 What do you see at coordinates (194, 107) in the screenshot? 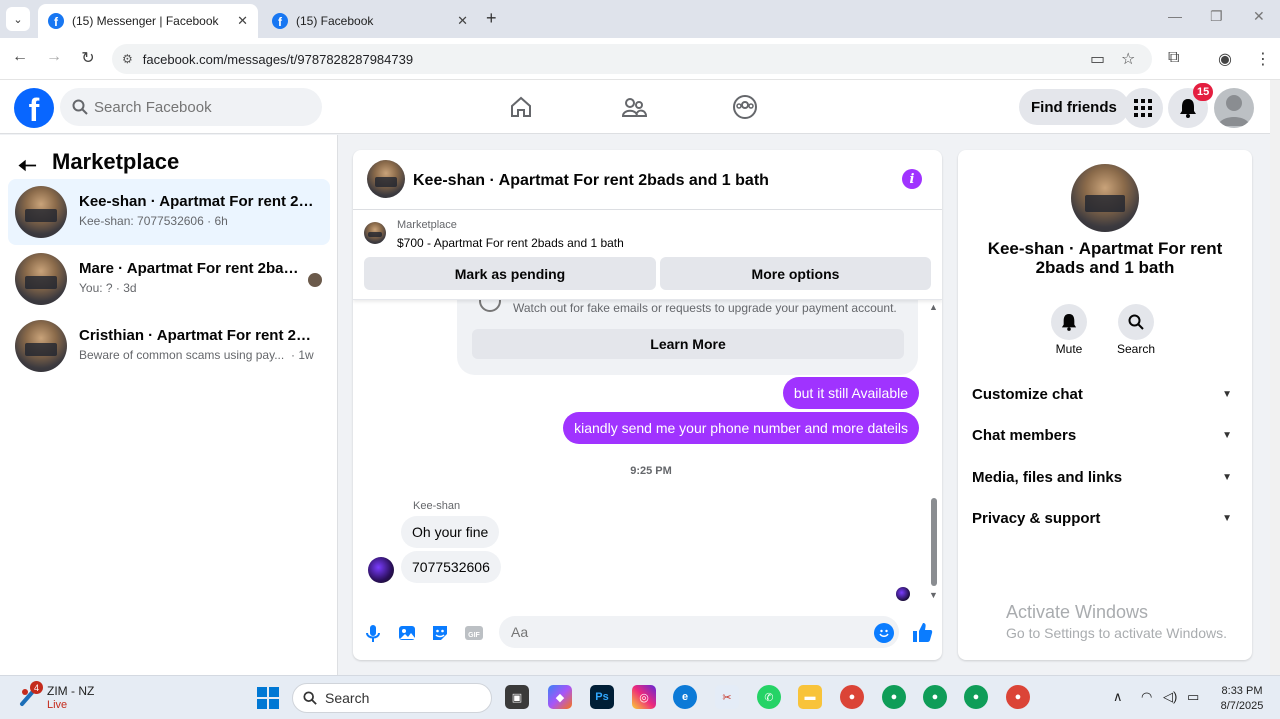
I see `search-input` at bounding box center [194, 107].